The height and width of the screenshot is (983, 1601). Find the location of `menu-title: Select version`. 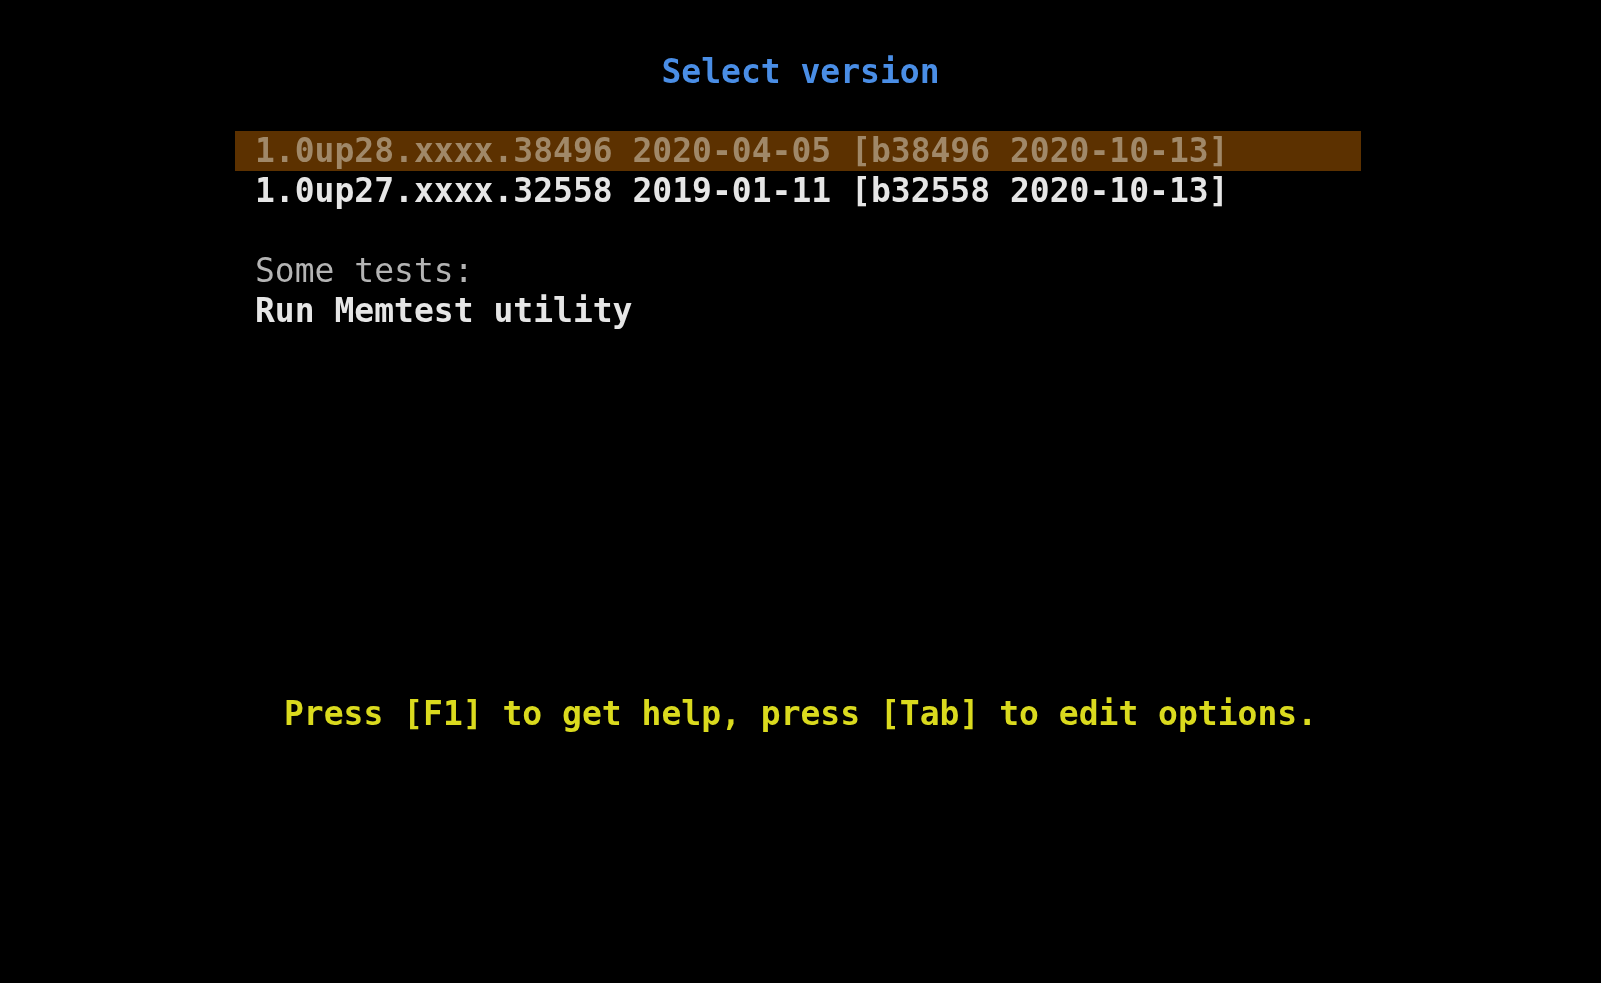

menu-title: Select version is located at coordinates (800, 72).